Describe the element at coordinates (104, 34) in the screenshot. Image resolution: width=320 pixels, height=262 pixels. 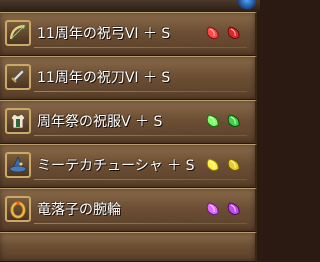
I see `equipment-name: 11周年の祝弓VI ＋ S` at that location.